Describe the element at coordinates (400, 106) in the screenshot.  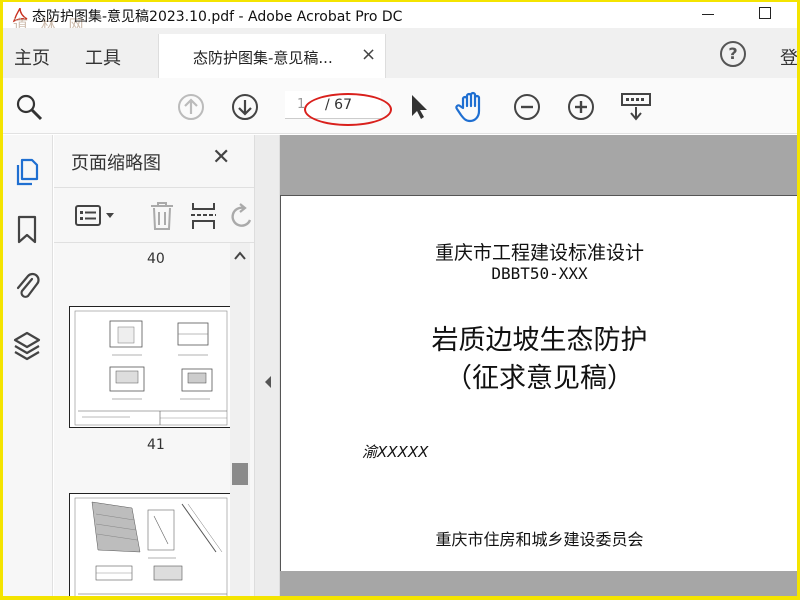
I see `toolbar: 1 / 67` at that location.